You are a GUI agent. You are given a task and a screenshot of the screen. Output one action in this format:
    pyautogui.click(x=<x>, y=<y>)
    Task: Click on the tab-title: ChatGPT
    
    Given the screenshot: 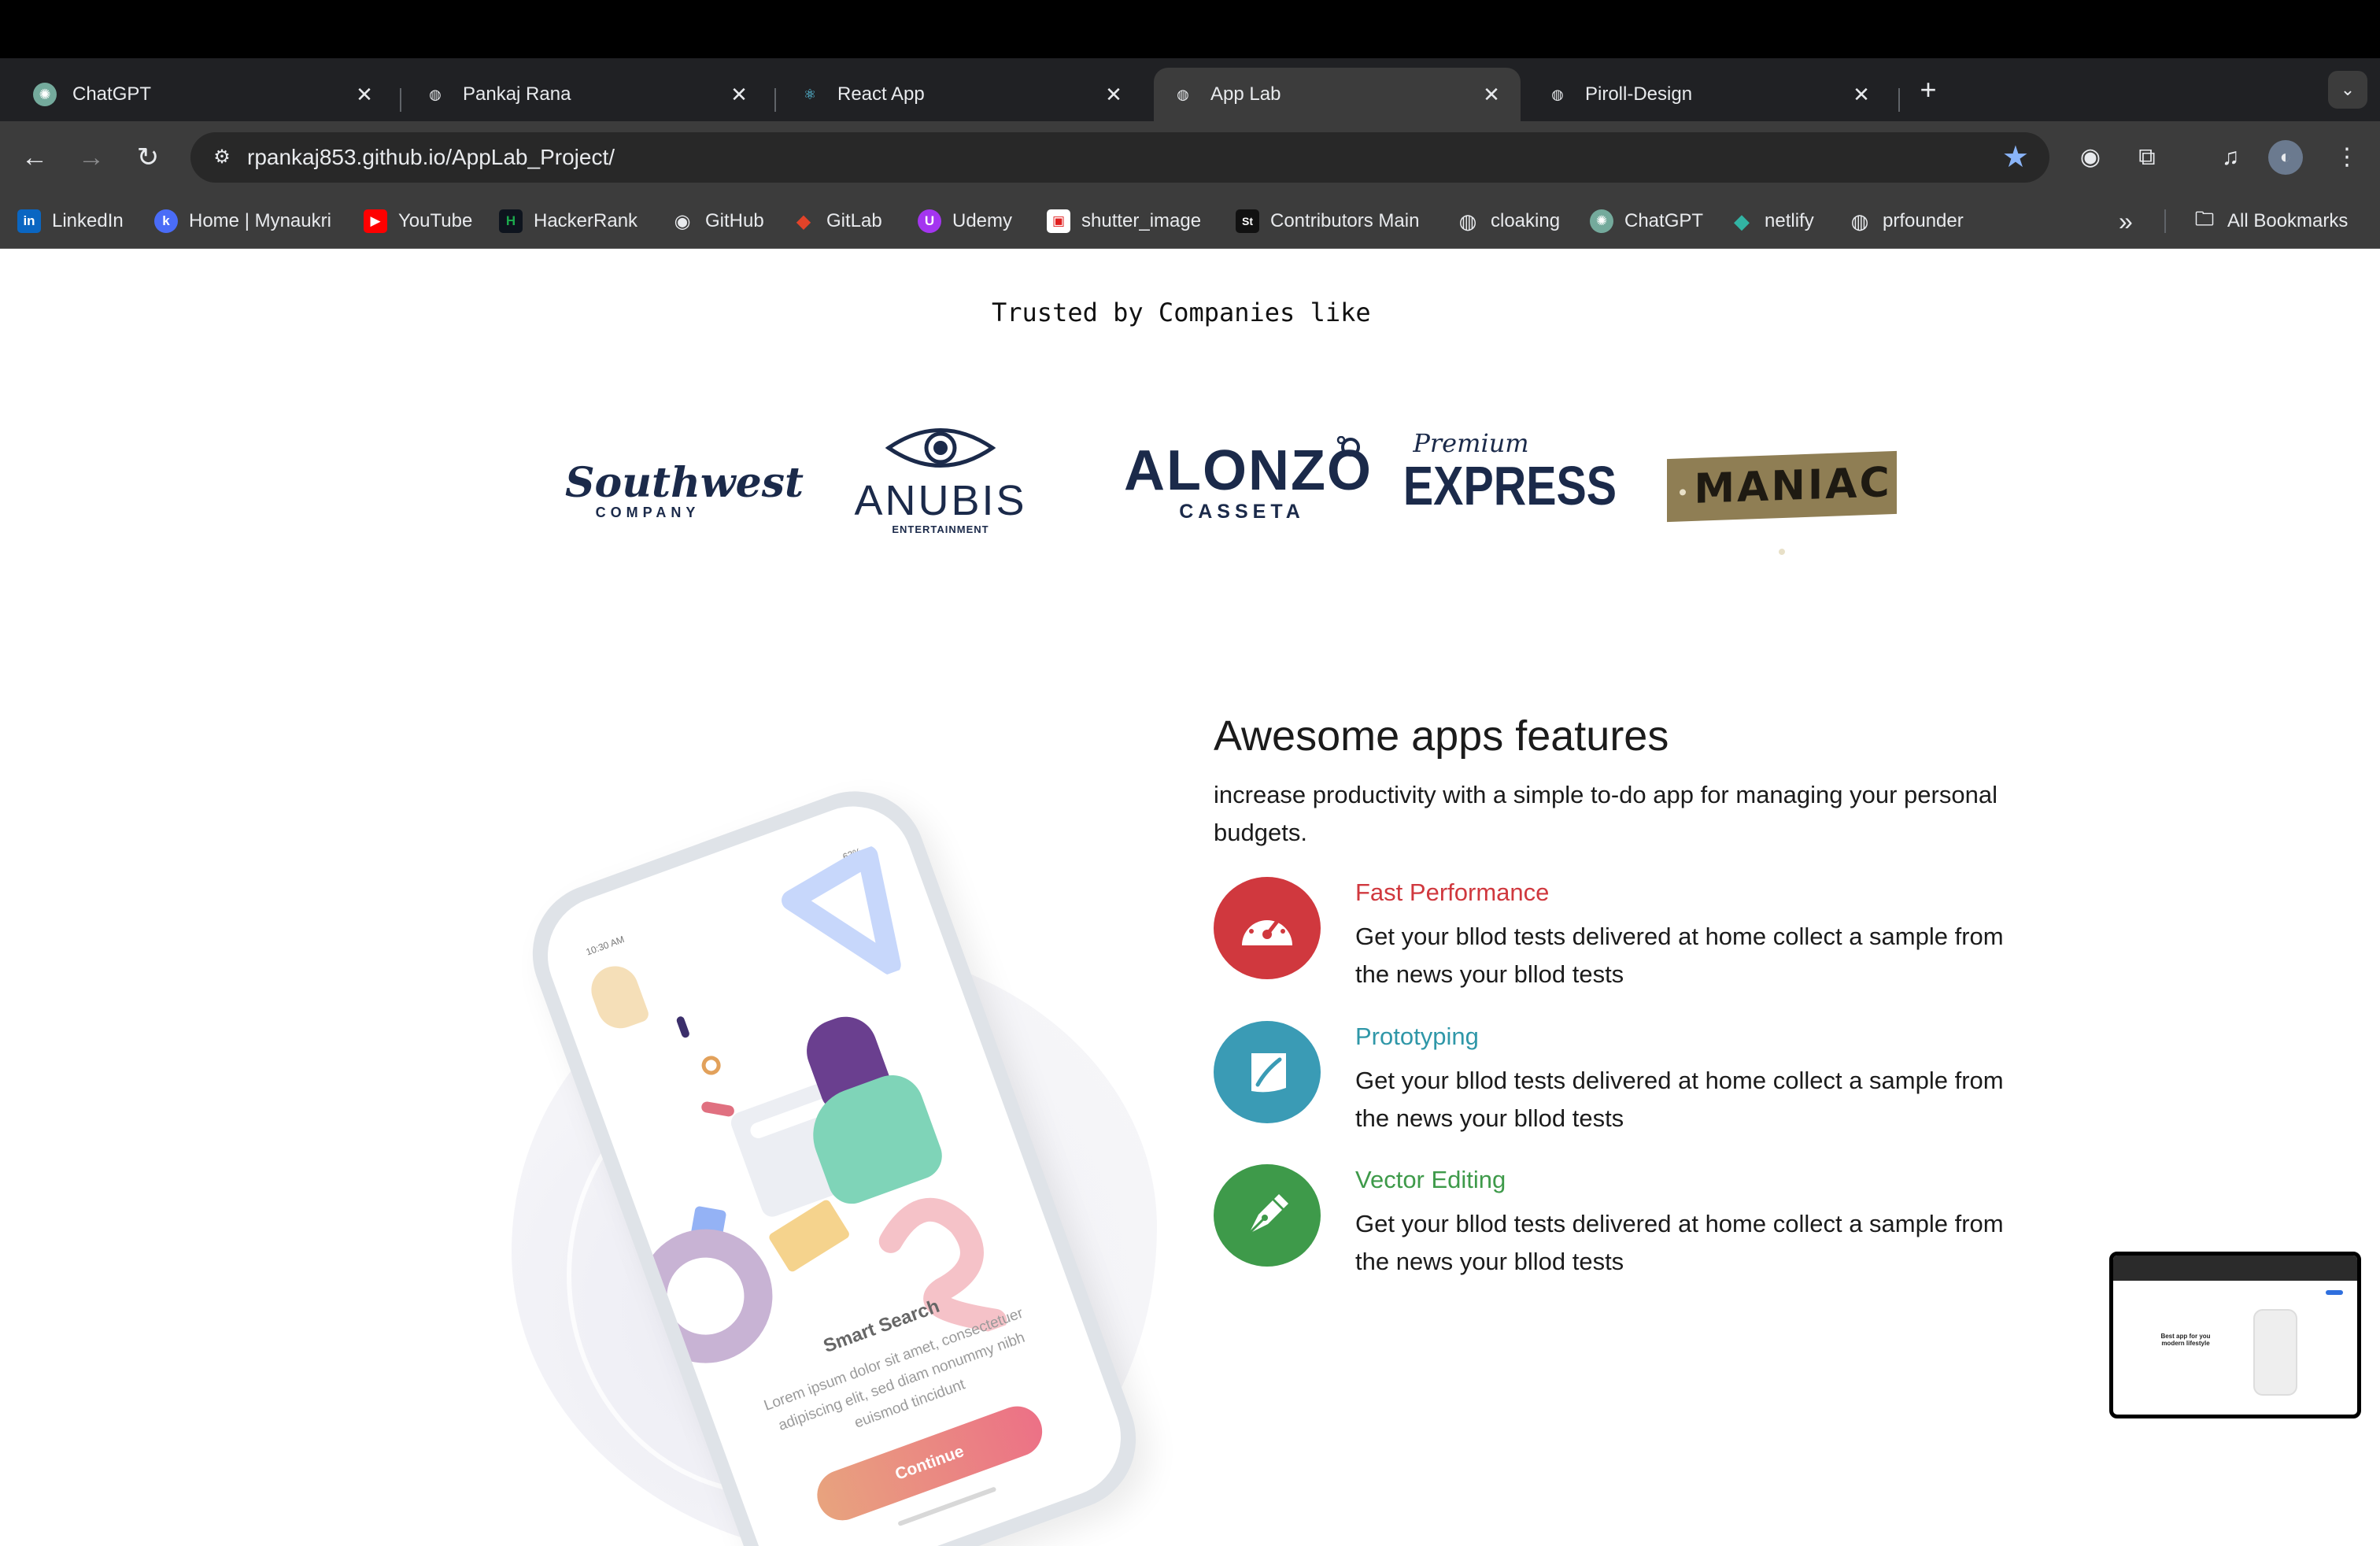 What is the action you would take?
    pyautogui.click(x=112, y=94)
    